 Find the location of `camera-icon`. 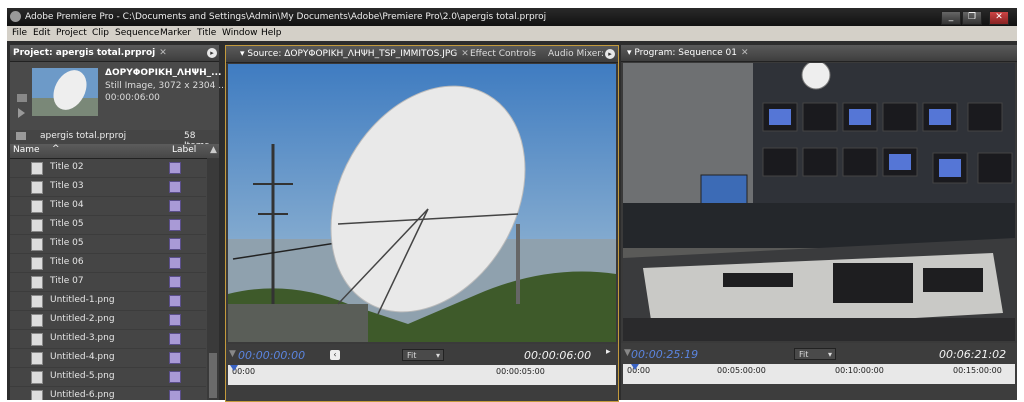

camera-icon is located at coordinates (22, 98).